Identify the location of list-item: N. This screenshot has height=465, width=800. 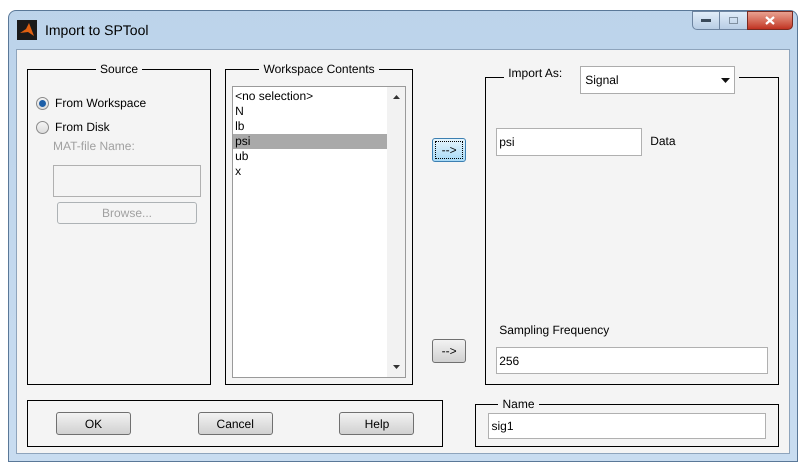
(310, 111).